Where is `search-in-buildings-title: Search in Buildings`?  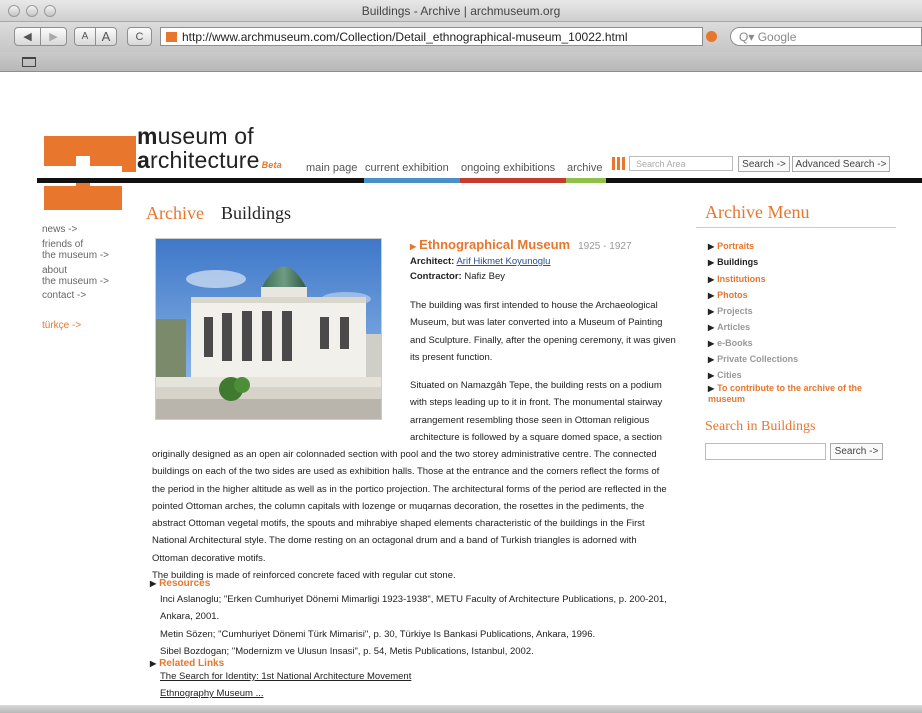
search-in-buildings-title: Search in Buildings is located at coordinates (760, 426).